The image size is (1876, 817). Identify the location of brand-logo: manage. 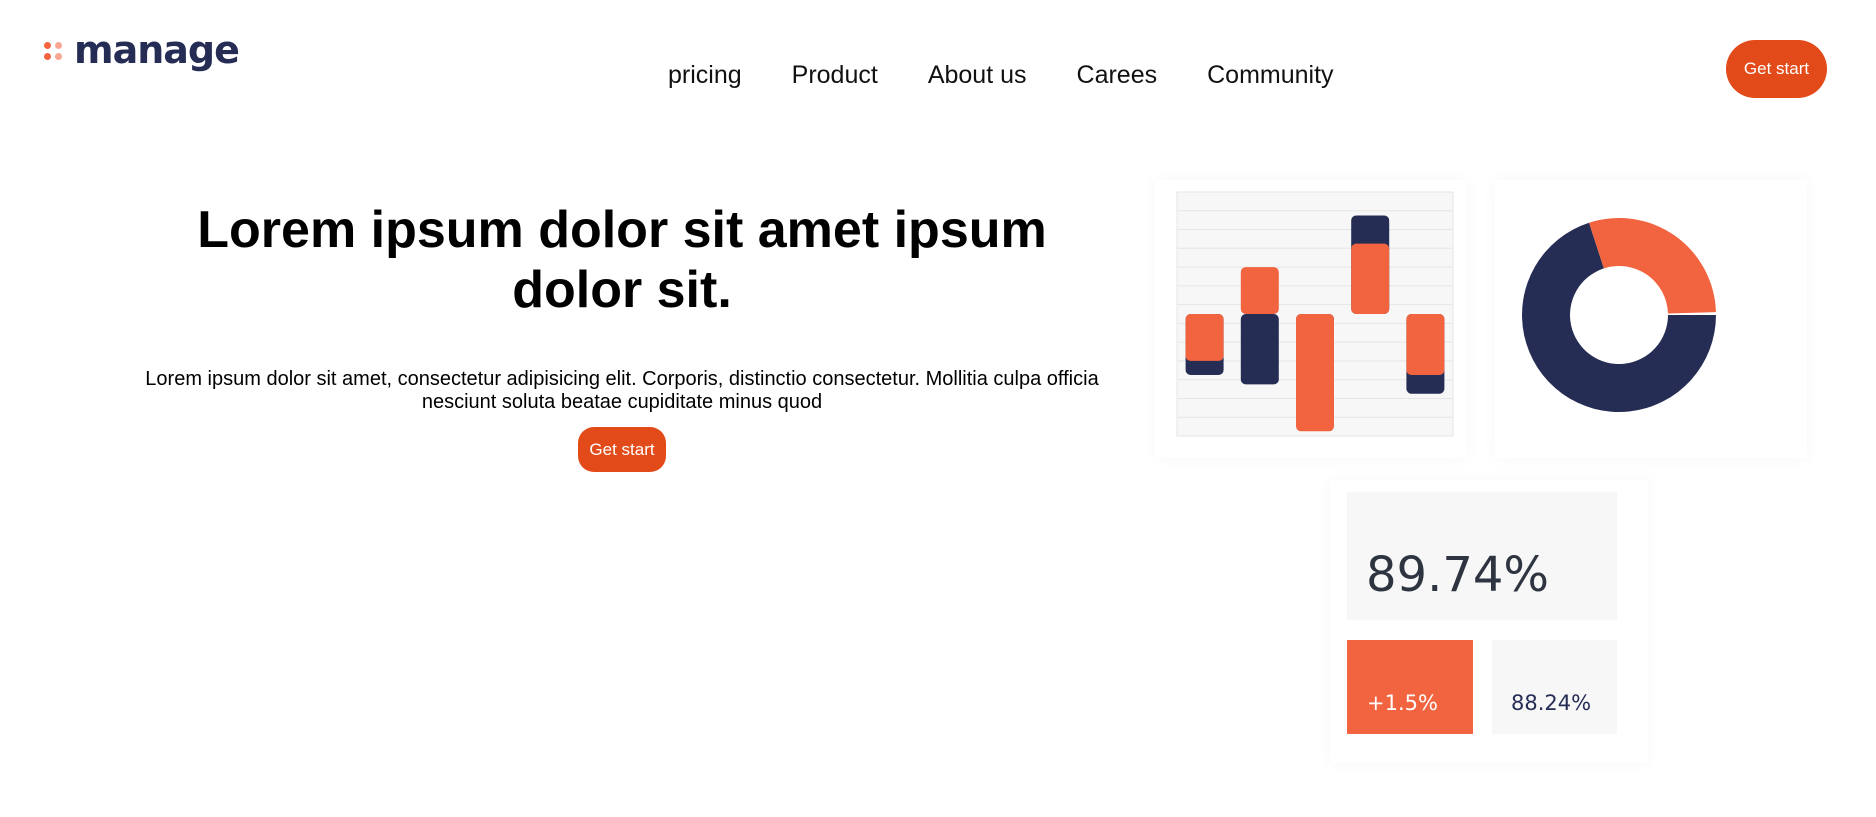
(142, 50).